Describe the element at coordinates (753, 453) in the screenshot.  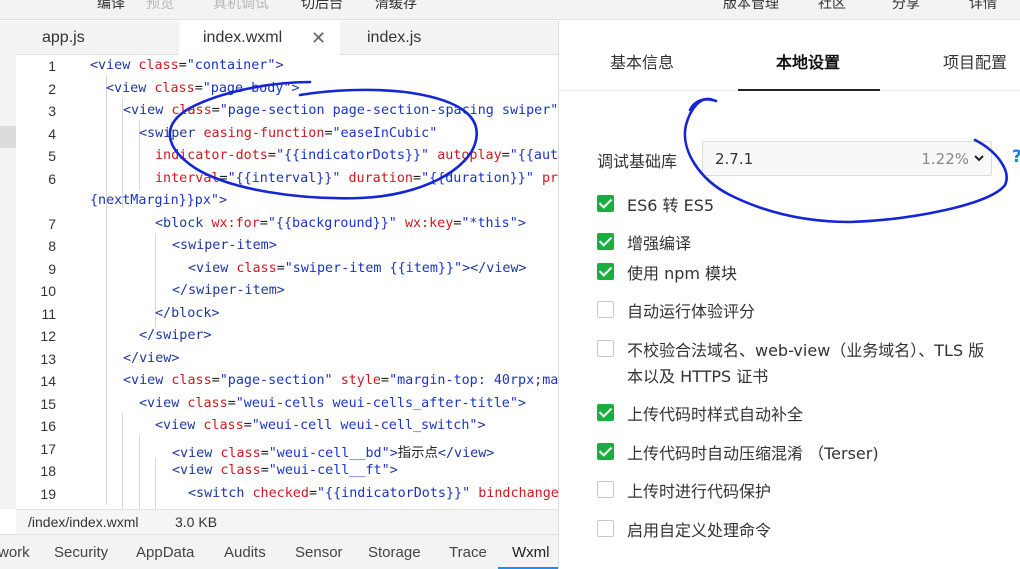
I see `option-label: 上传代码时自动压缩混淆 （Terser)` at that location.